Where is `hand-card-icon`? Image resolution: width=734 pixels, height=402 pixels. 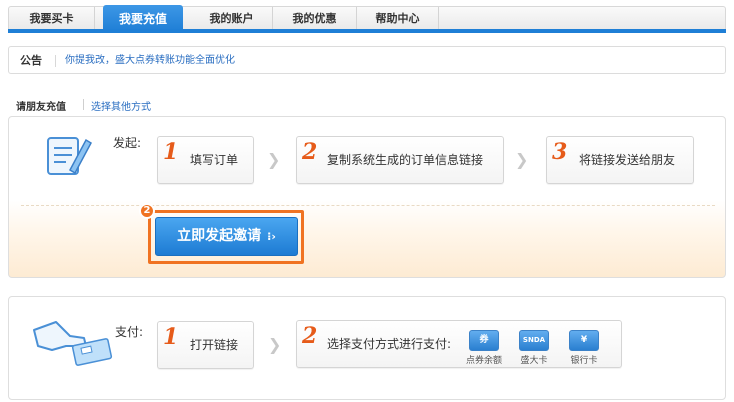
hand-card-icon is located at coordinates (73, 343).